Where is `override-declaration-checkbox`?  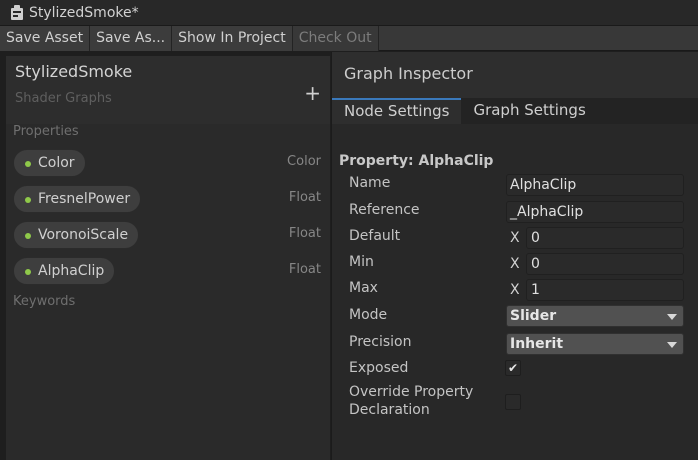
override-declaration-checkbox is located at coordinates (513, 402).